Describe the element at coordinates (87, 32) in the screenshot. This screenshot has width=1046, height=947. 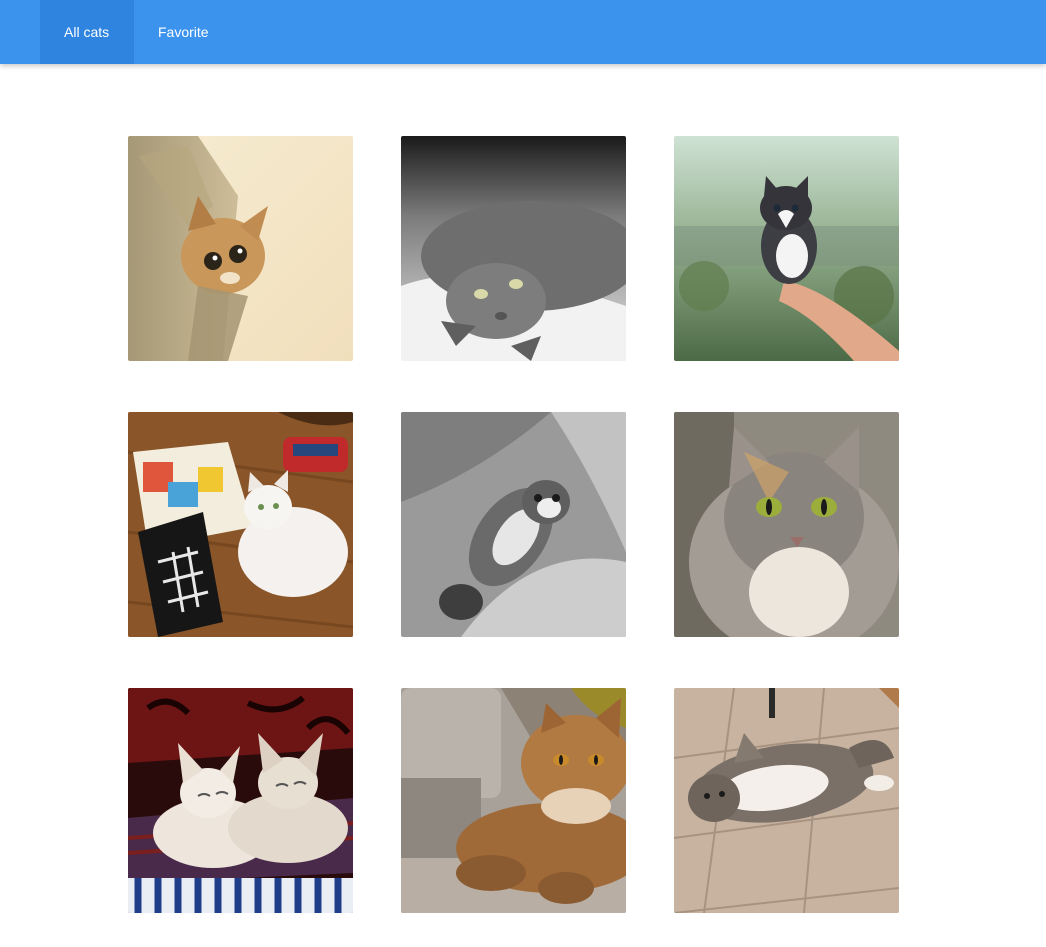
I see `tab-all-cats: All cats` at that location.